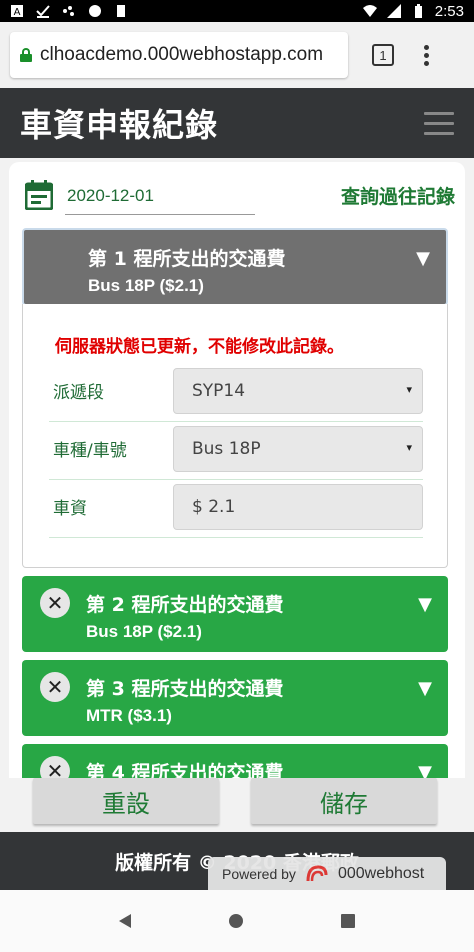  I want to click on clock: 2:53, so click(449, 11).